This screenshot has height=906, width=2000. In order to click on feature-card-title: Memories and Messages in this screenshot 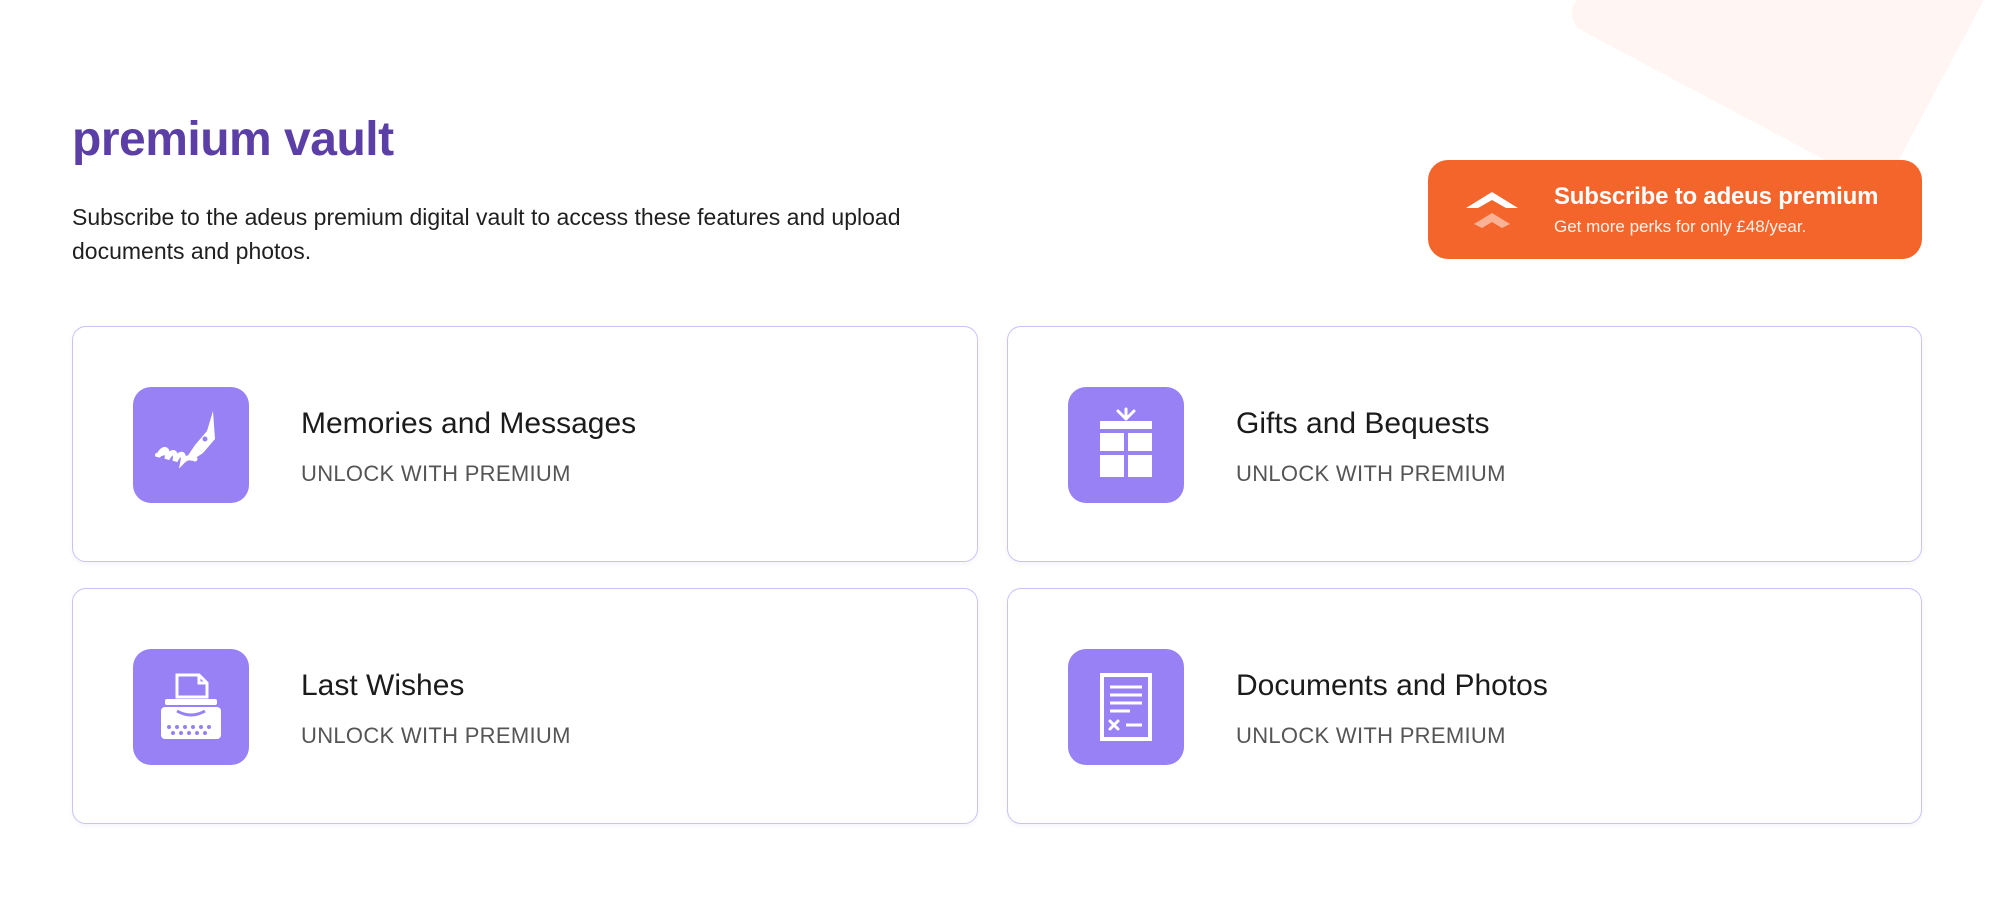, I will do `click(469, 423)`.